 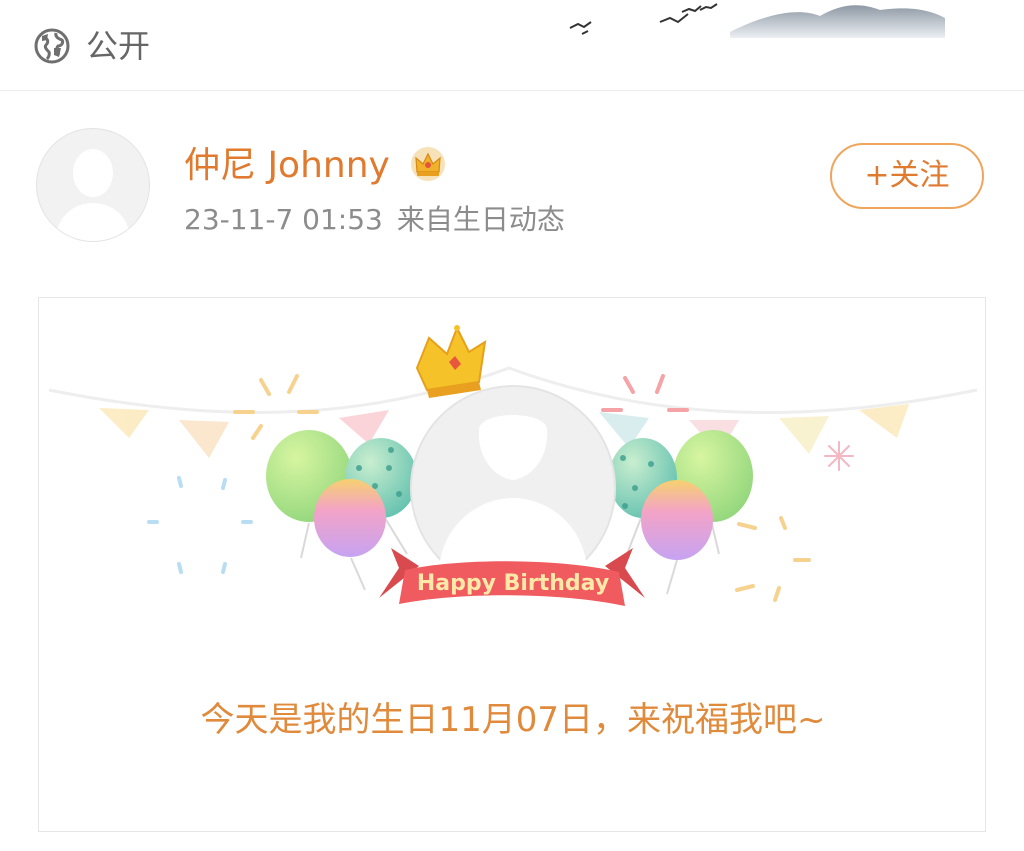 I want to click on ribbon-text: Happy Birthday, so click(x=513, y=583).